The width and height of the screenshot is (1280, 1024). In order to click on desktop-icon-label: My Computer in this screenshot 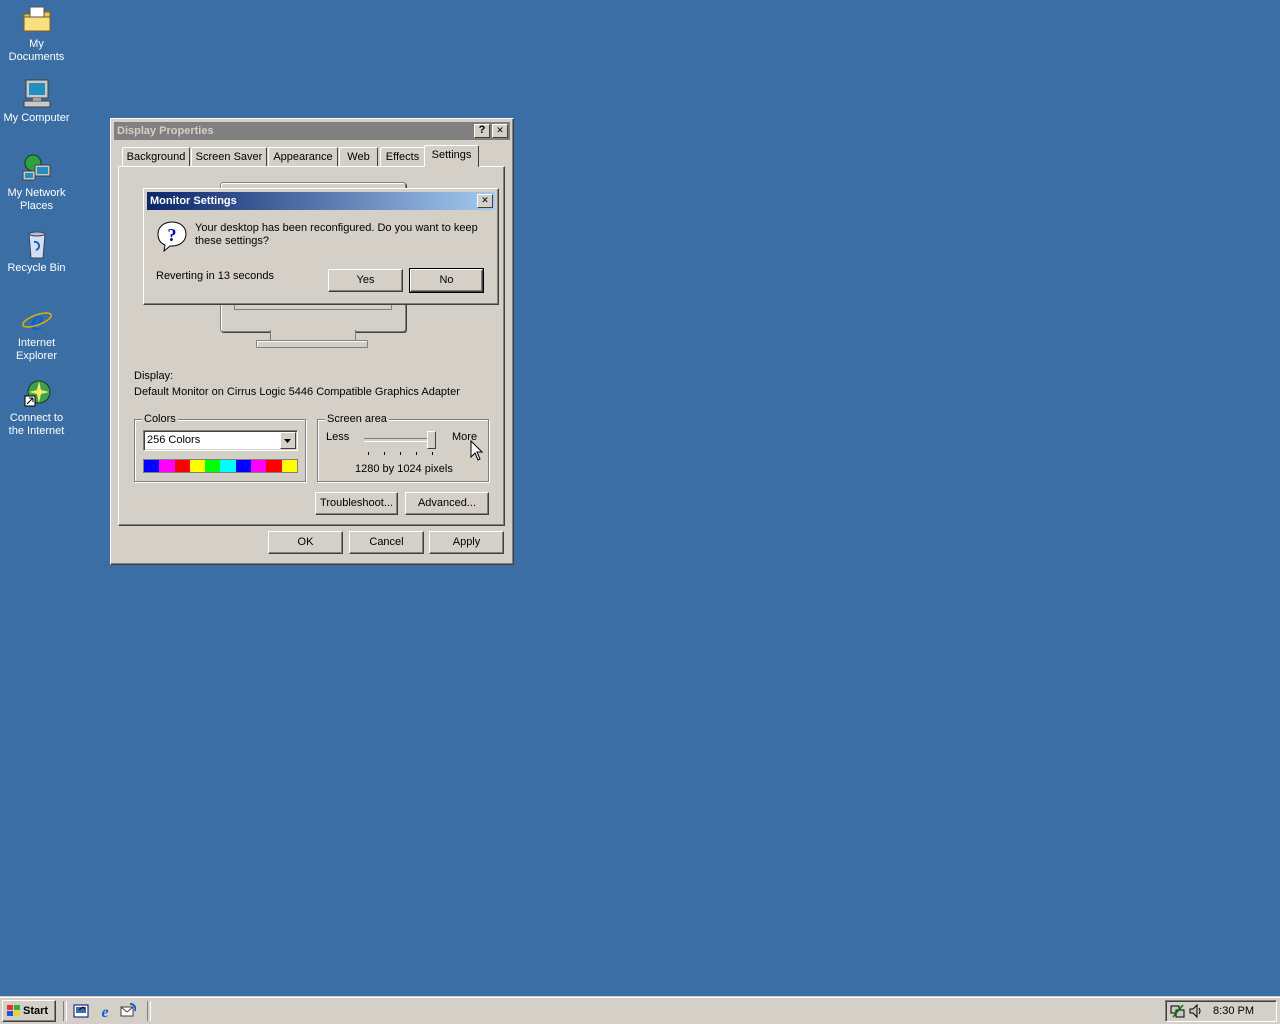, I will do `click(36, 118)`.